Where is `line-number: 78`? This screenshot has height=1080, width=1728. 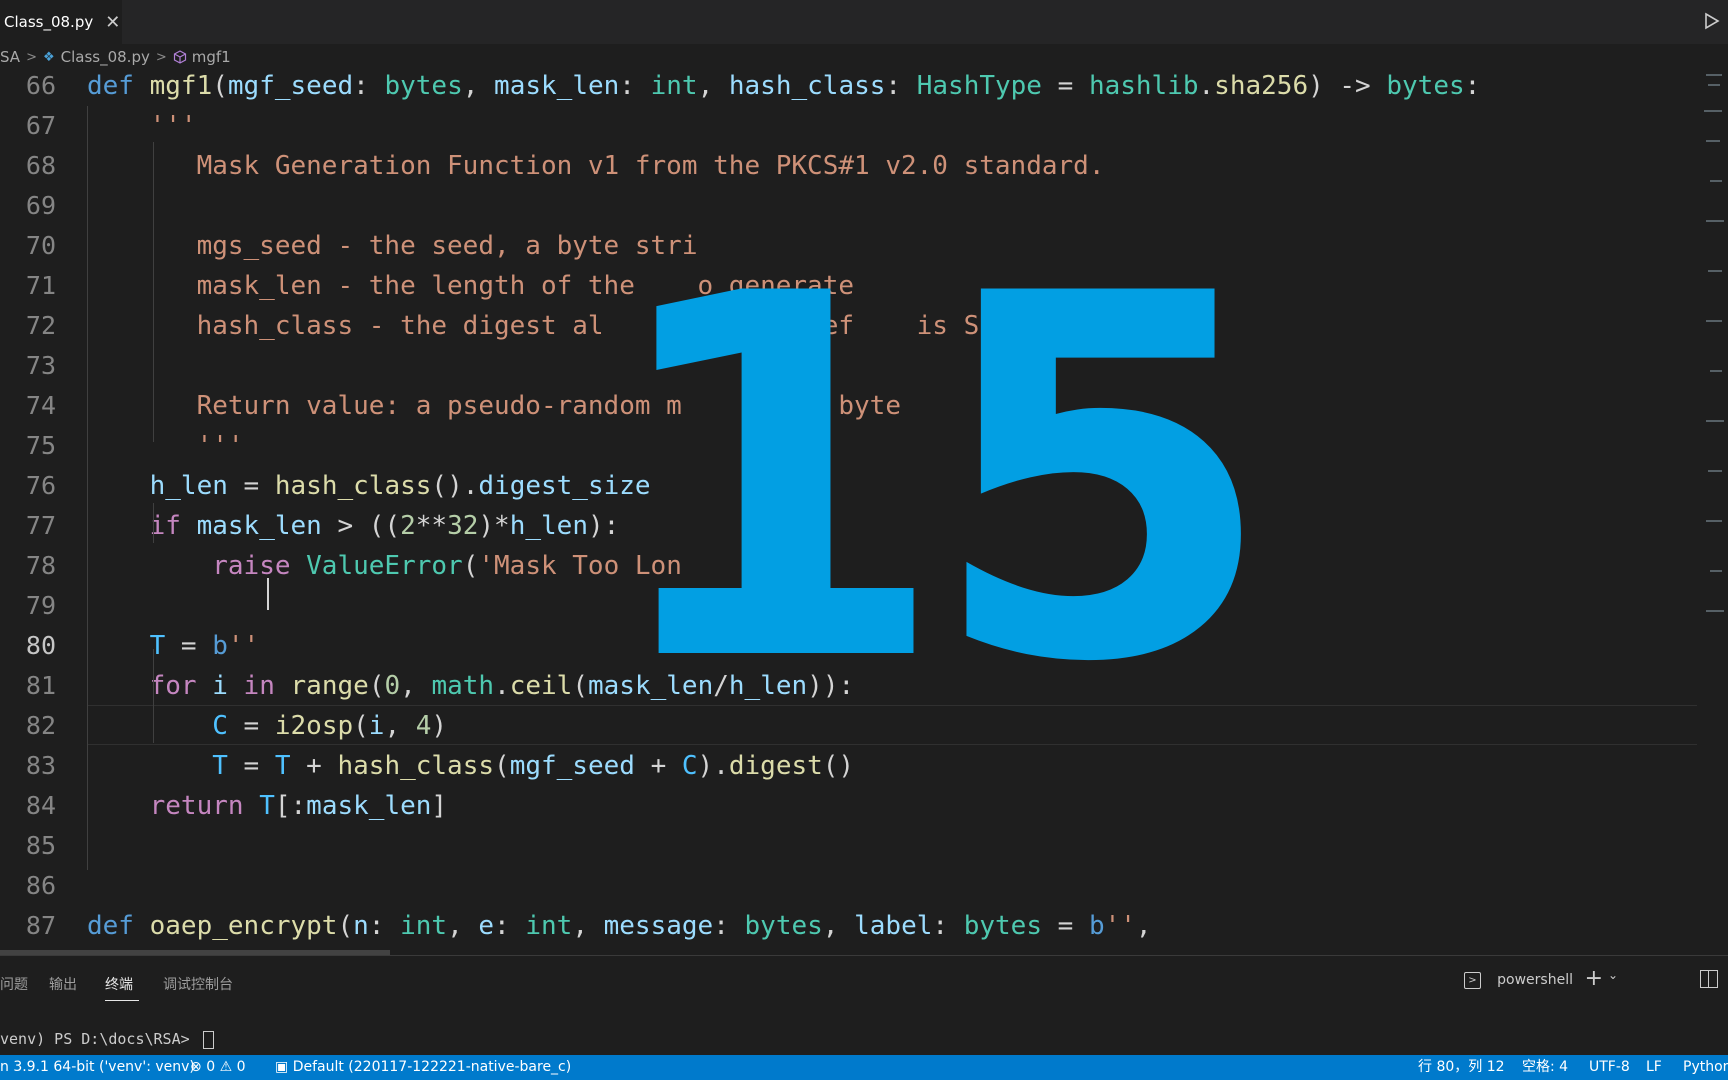
line-number: 78 is located at coordinates (40, 565).